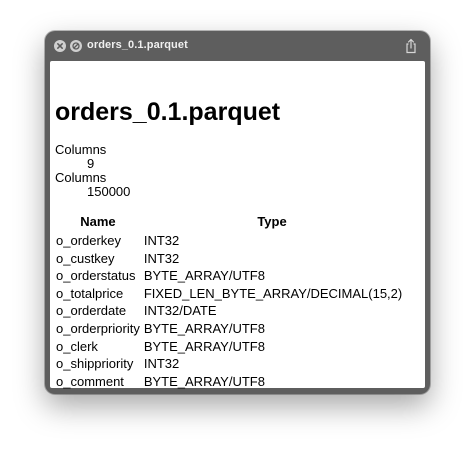  Describe the element at coordinates (77, 346) in the screenshot. I see `column-name-cell: o_clerk` at that location.